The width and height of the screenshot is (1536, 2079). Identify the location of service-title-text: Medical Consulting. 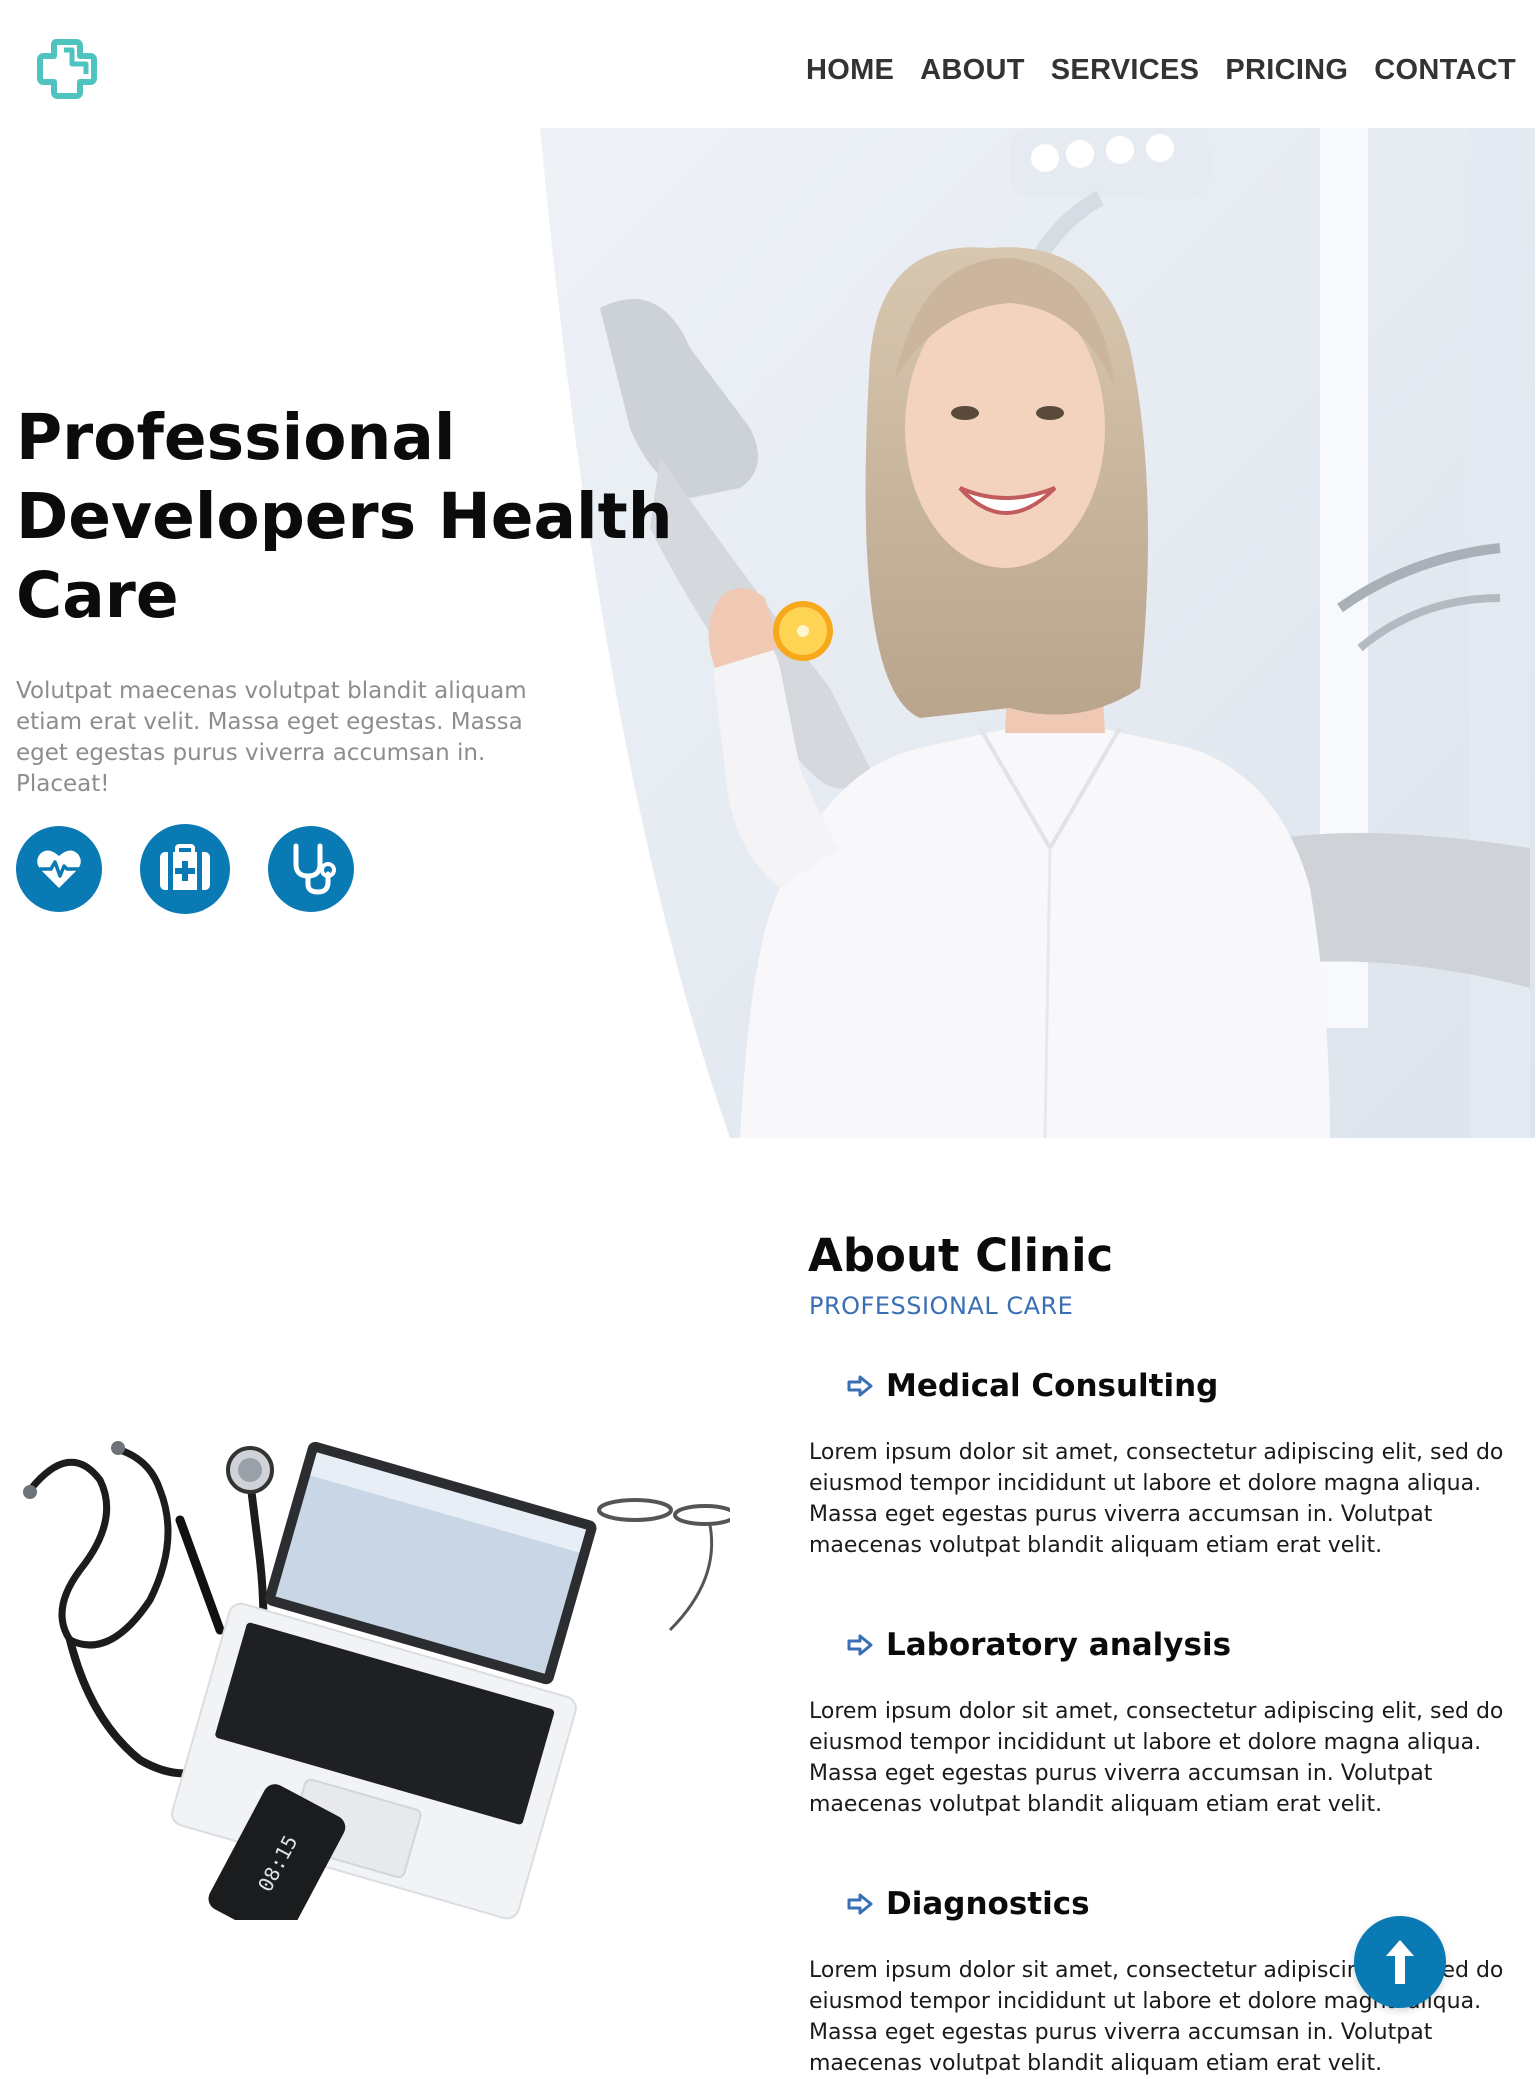
(1052, 1386).